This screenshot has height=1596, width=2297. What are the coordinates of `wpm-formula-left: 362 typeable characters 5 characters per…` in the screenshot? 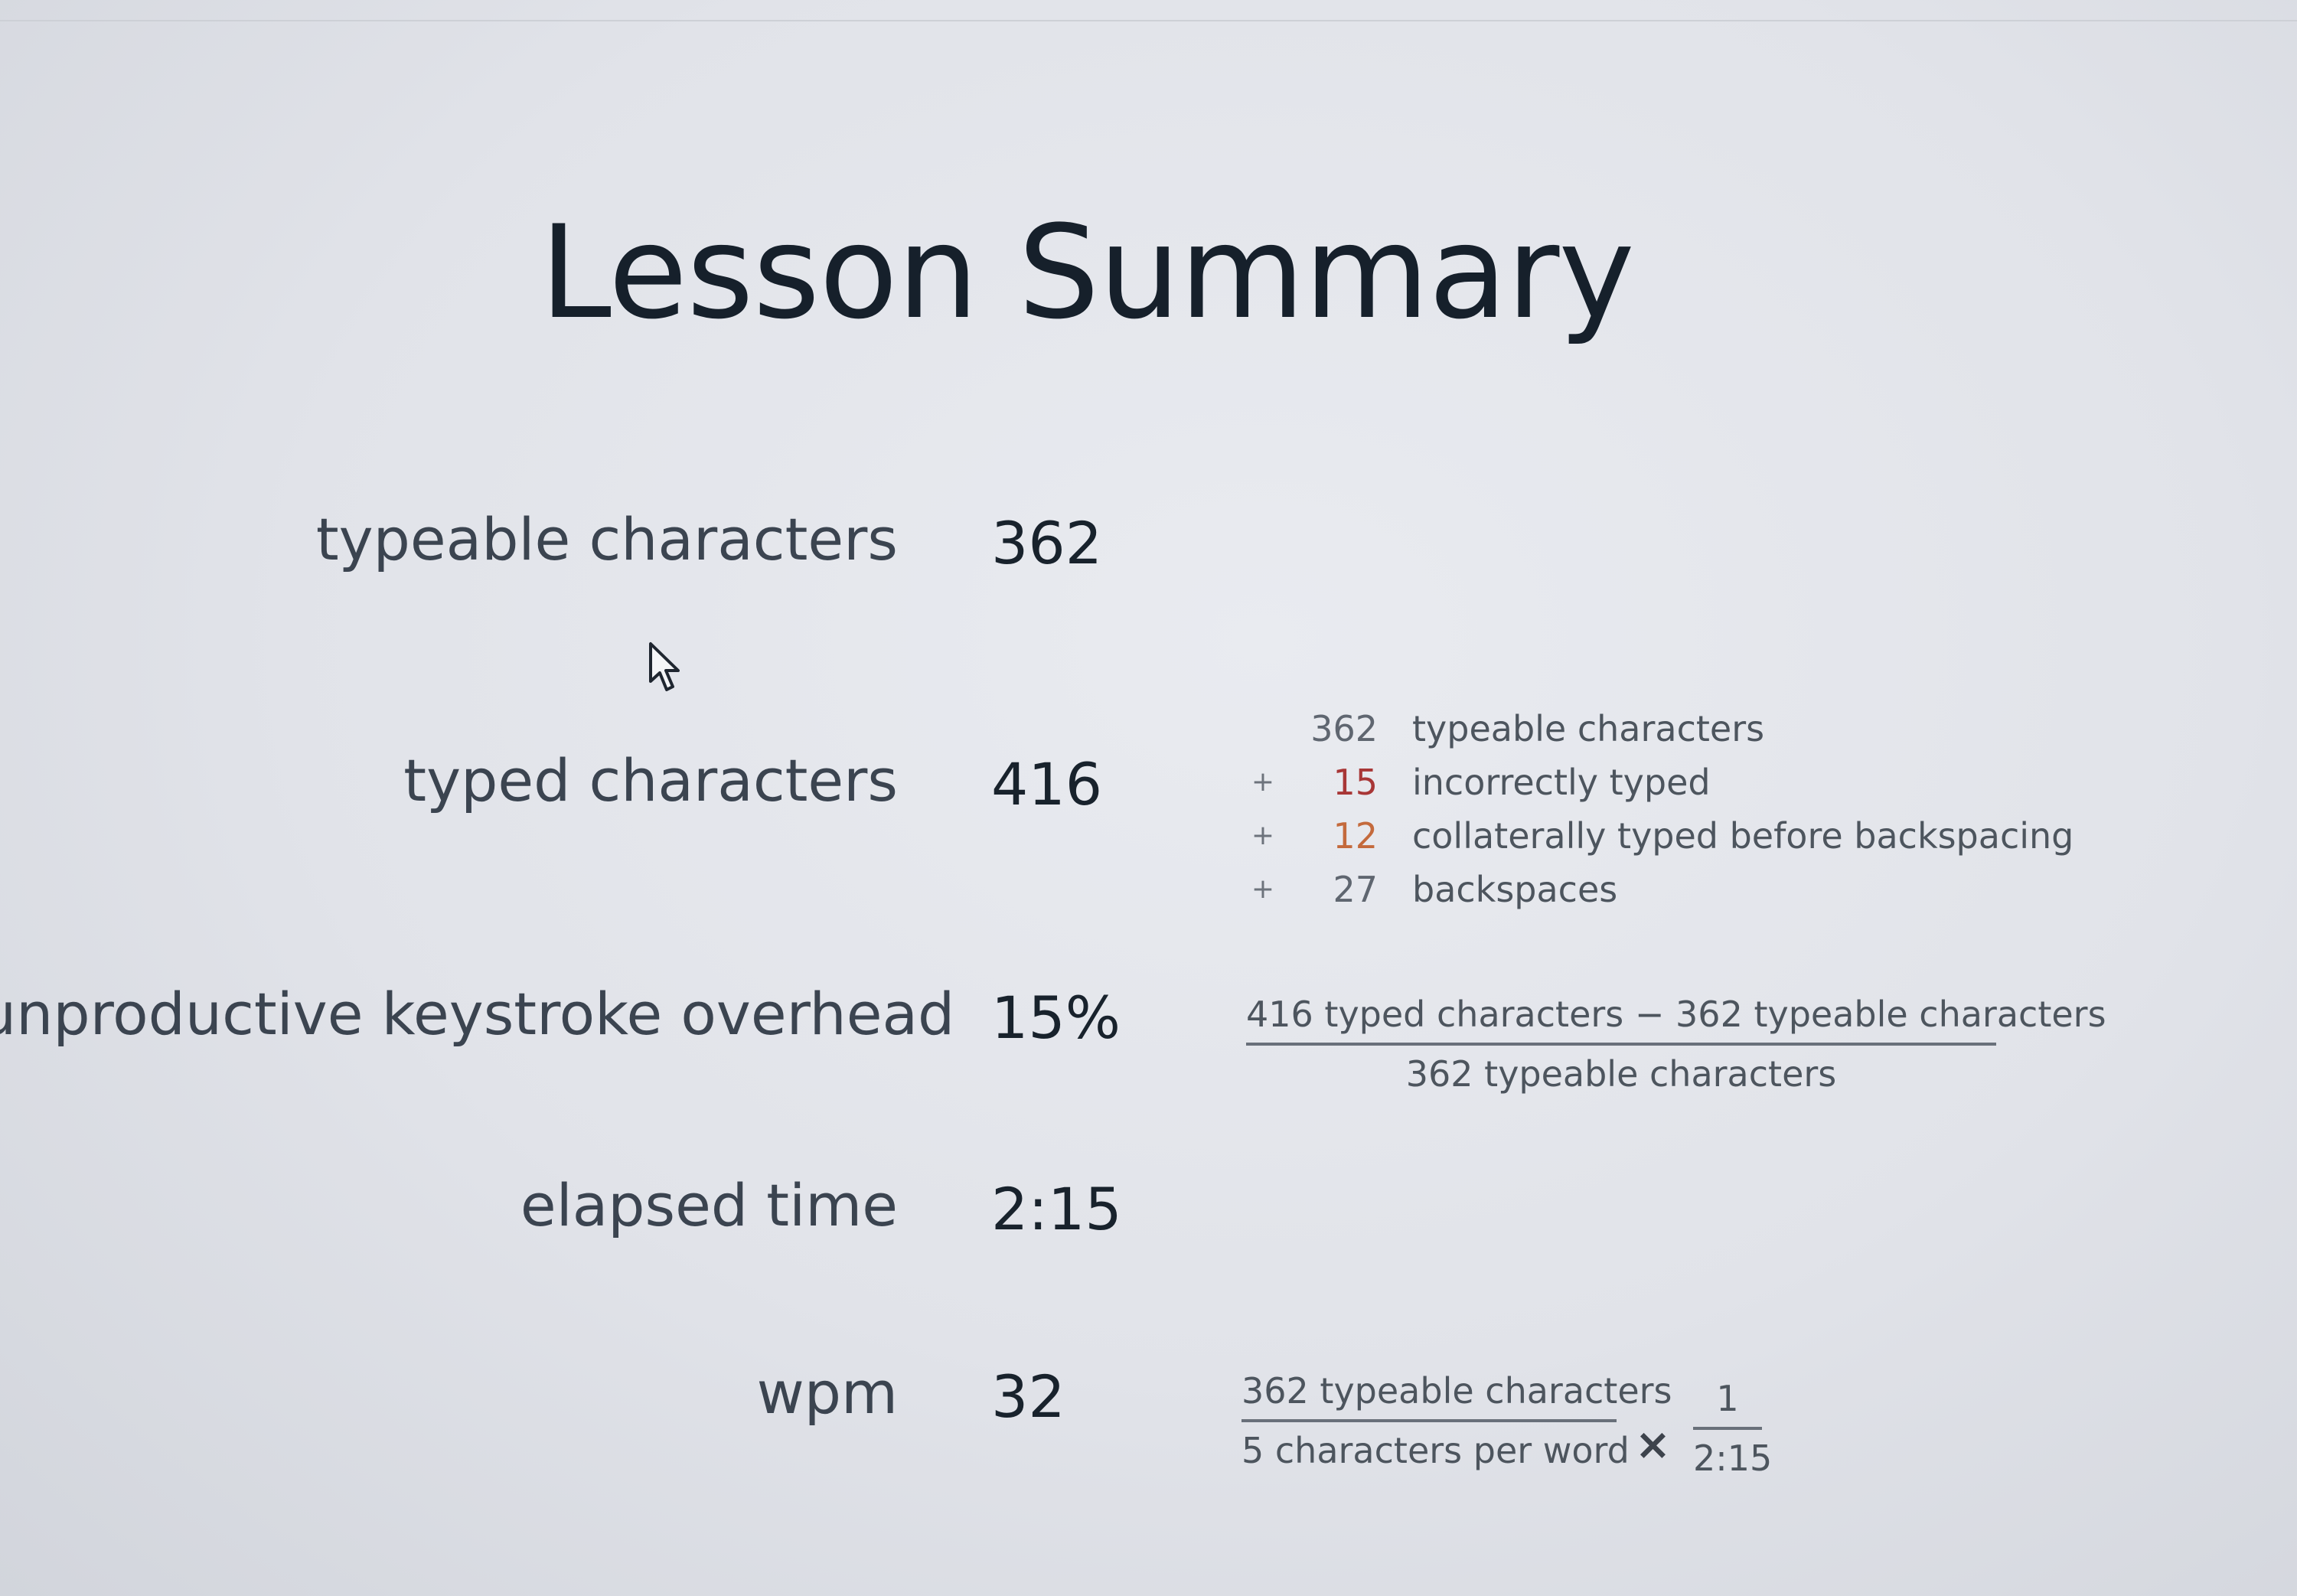 It's located at (1456, 1420).